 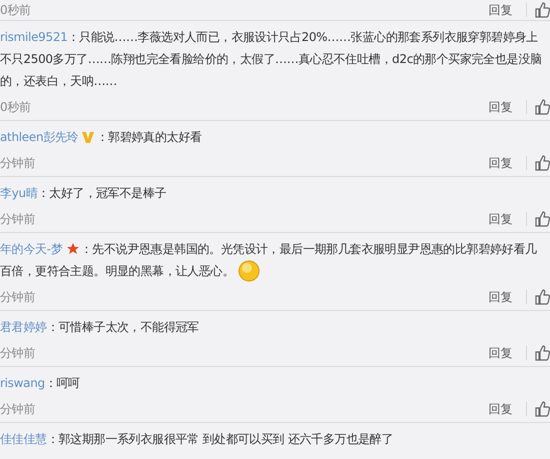 What do you see at coordinates (308, 249) in the screenshot?
I see `comment-text: ：先不说尹恩惠是韩国的。光凭设计，最后一期那几套衣服明显尹恩惠的比郭碧婷好看几` at bounding box center [308, 249].